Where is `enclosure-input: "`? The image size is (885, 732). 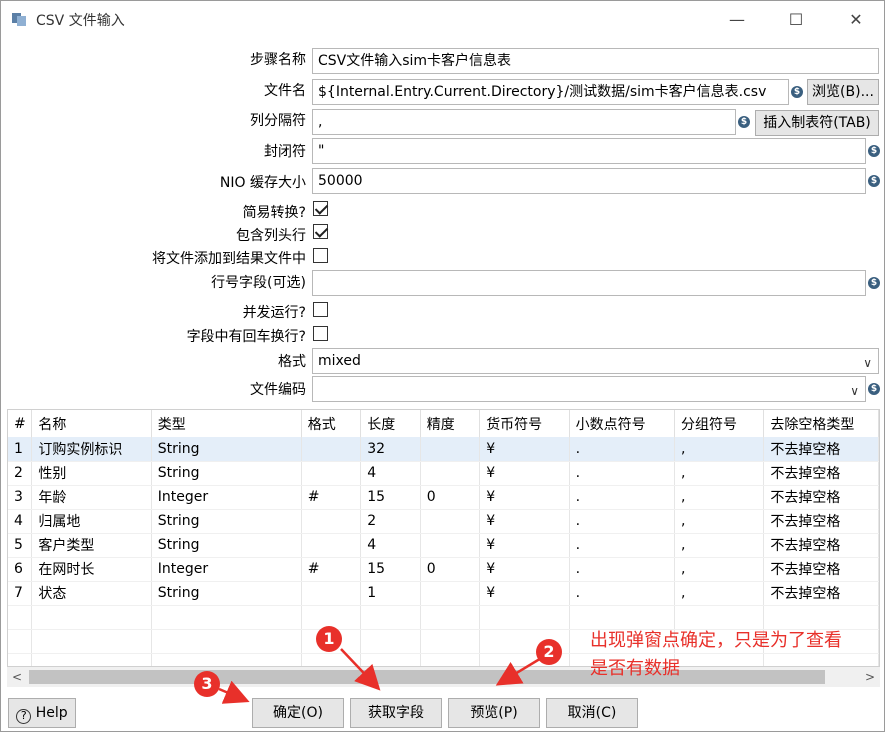 enclosure-input: " is located at coordinates (589, 151).